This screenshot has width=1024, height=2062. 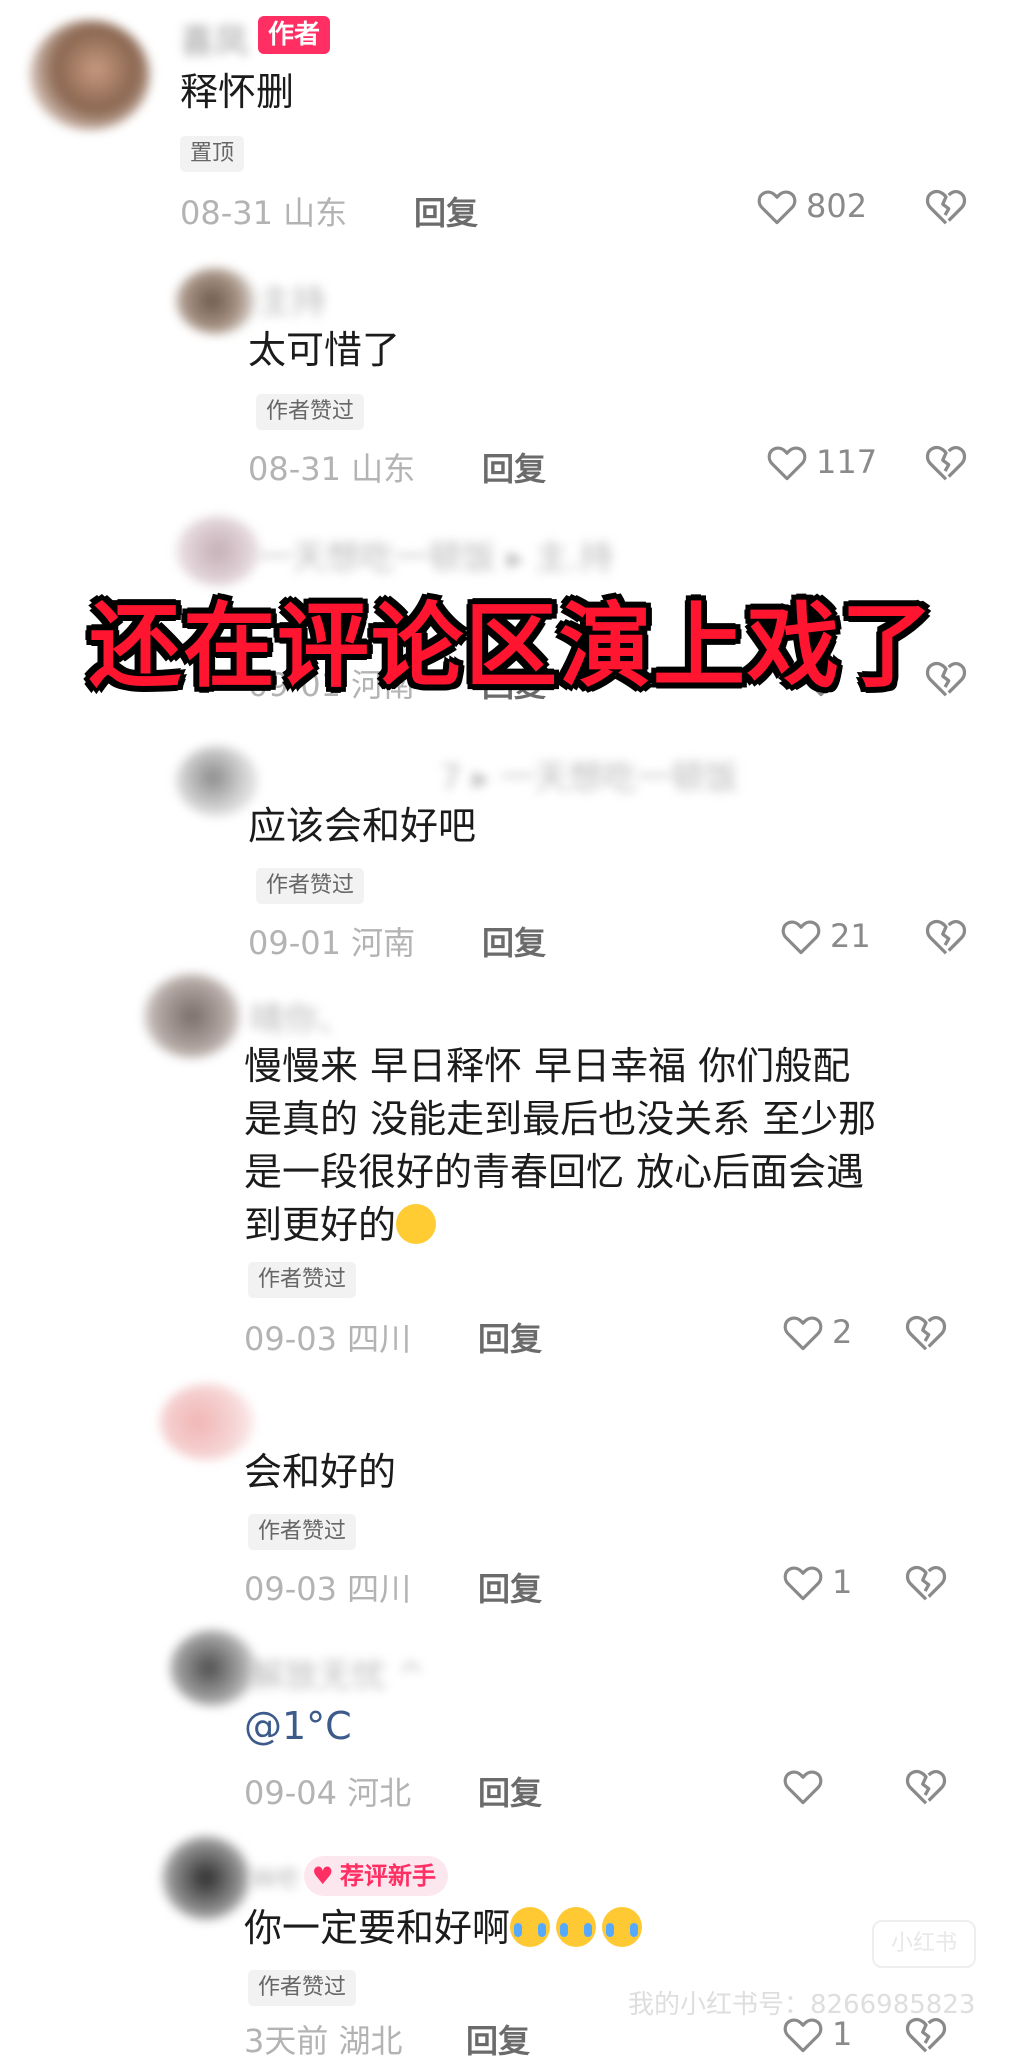 What do you see at coordinates (301, 1016) in the screenshot?
I see `comment-nickname: 晴你、` at bounding box center [301, 1016].